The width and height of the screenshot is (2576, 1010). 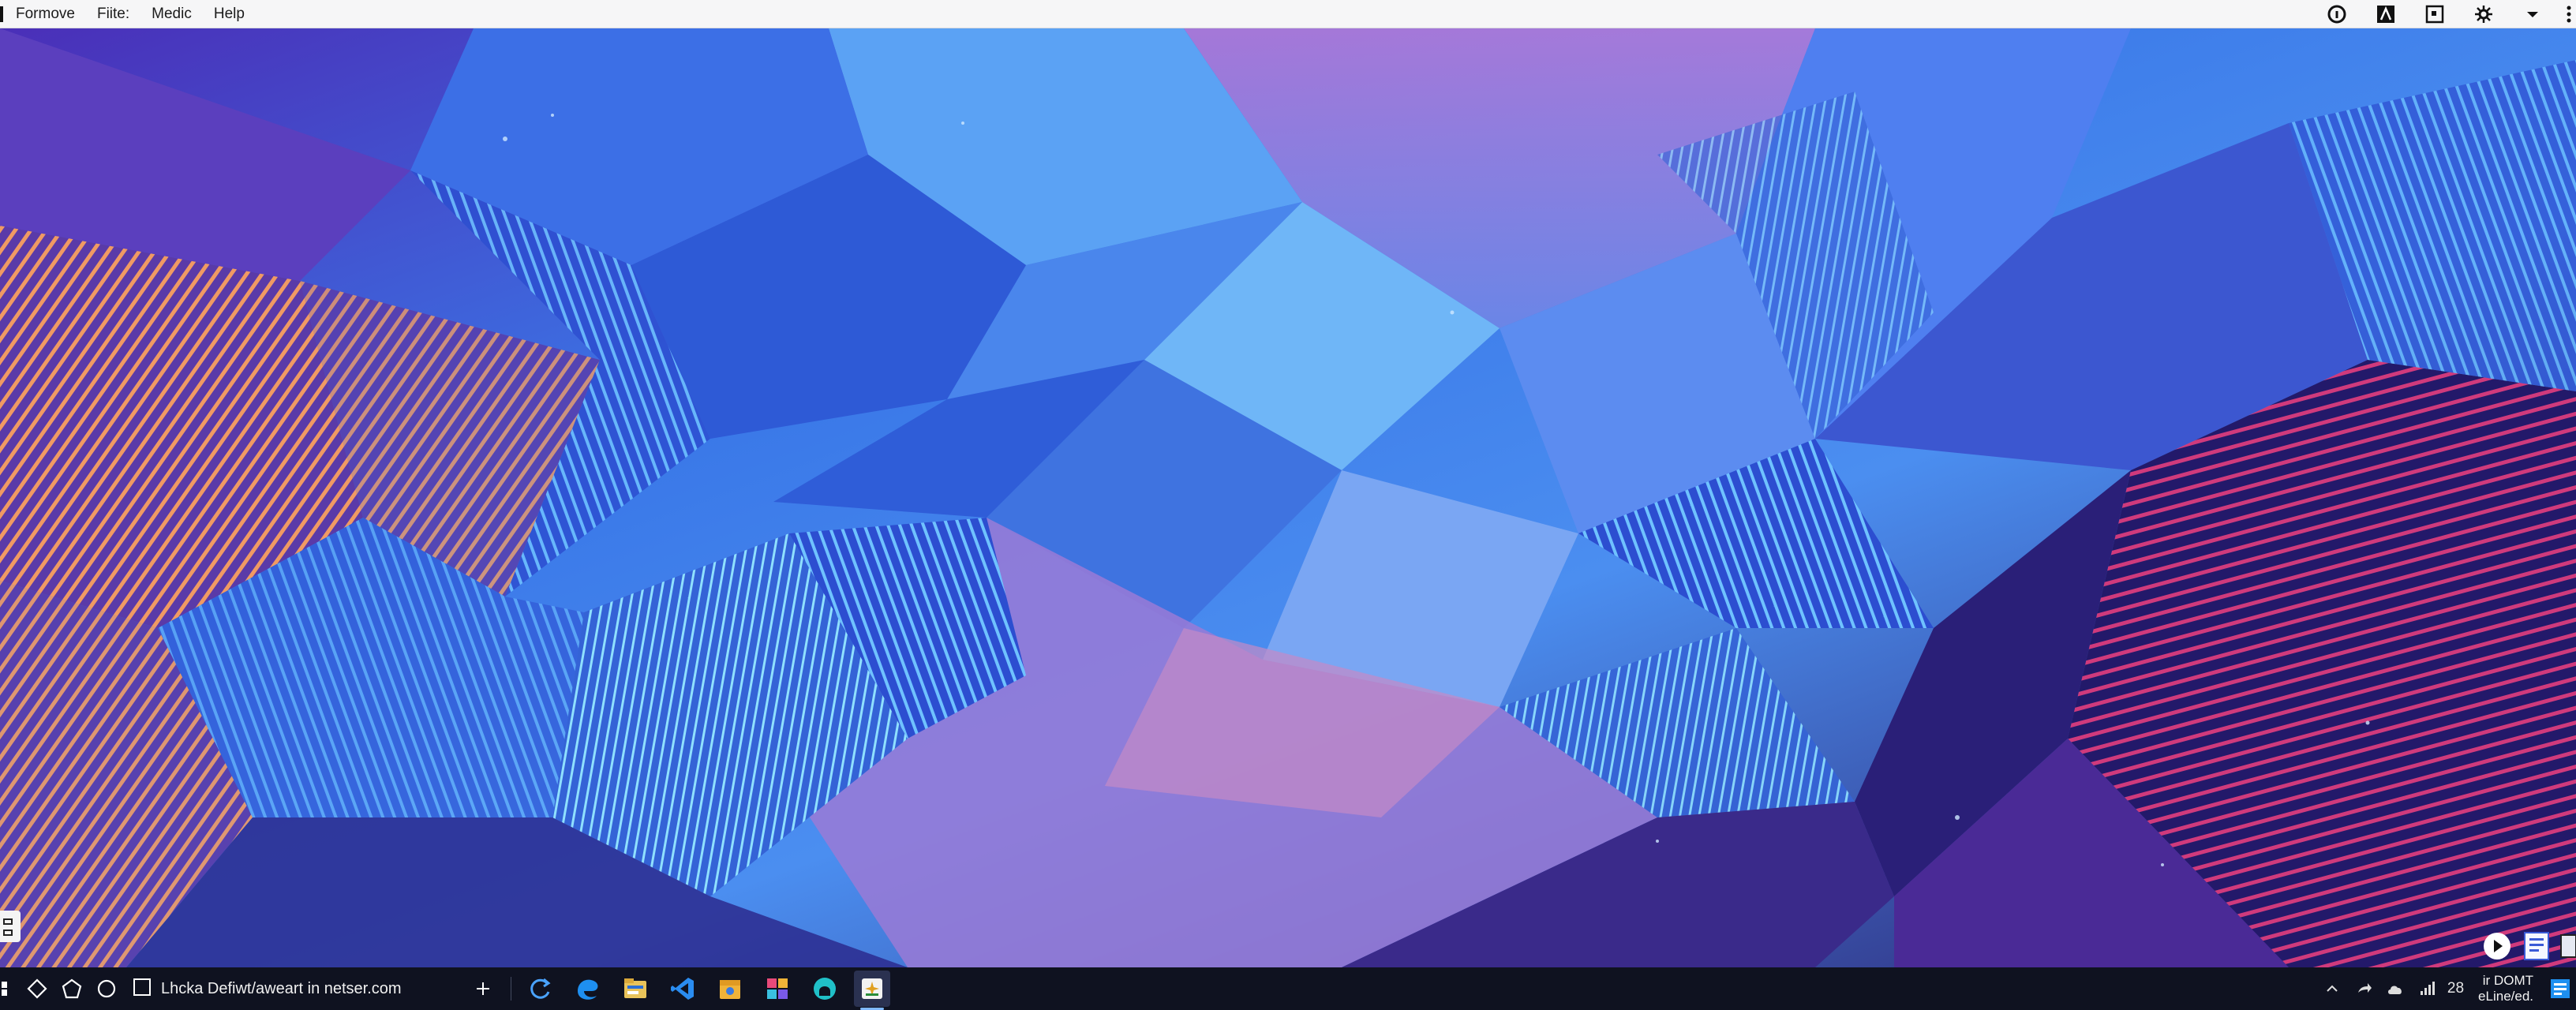 I want to click on desktop-left-widget, so click(x=10, y=927).